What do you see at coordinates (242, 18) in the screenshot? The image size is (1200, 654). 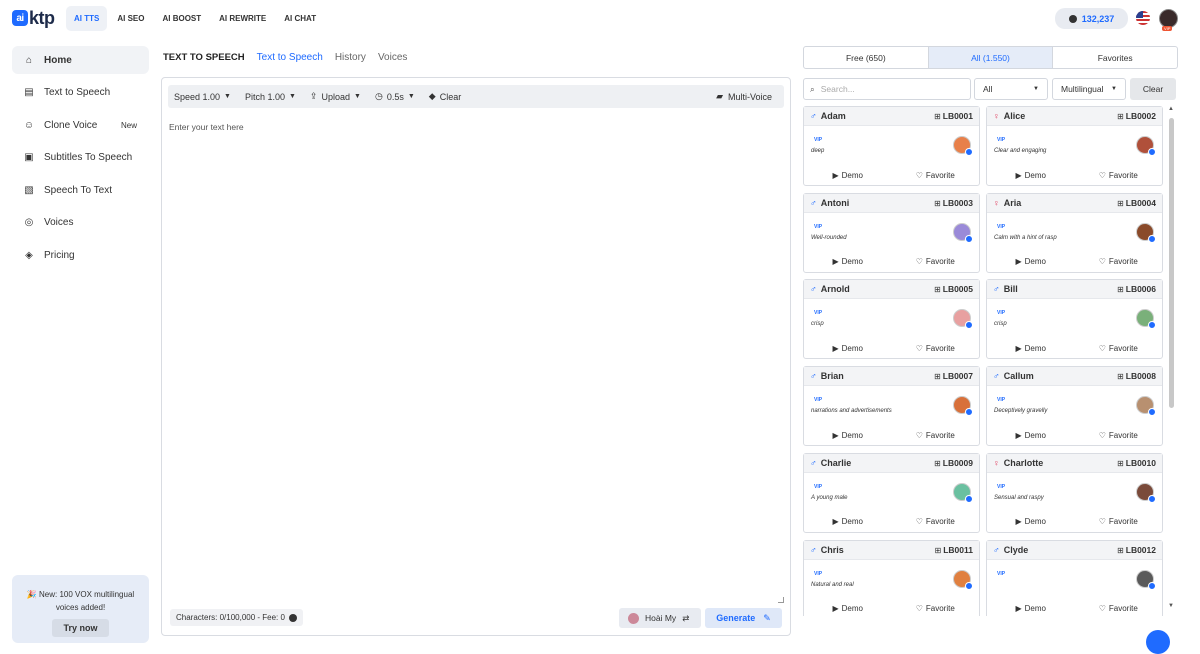 I see `top-nav-item: AI REWRITE` at bounding box center [242, 18].